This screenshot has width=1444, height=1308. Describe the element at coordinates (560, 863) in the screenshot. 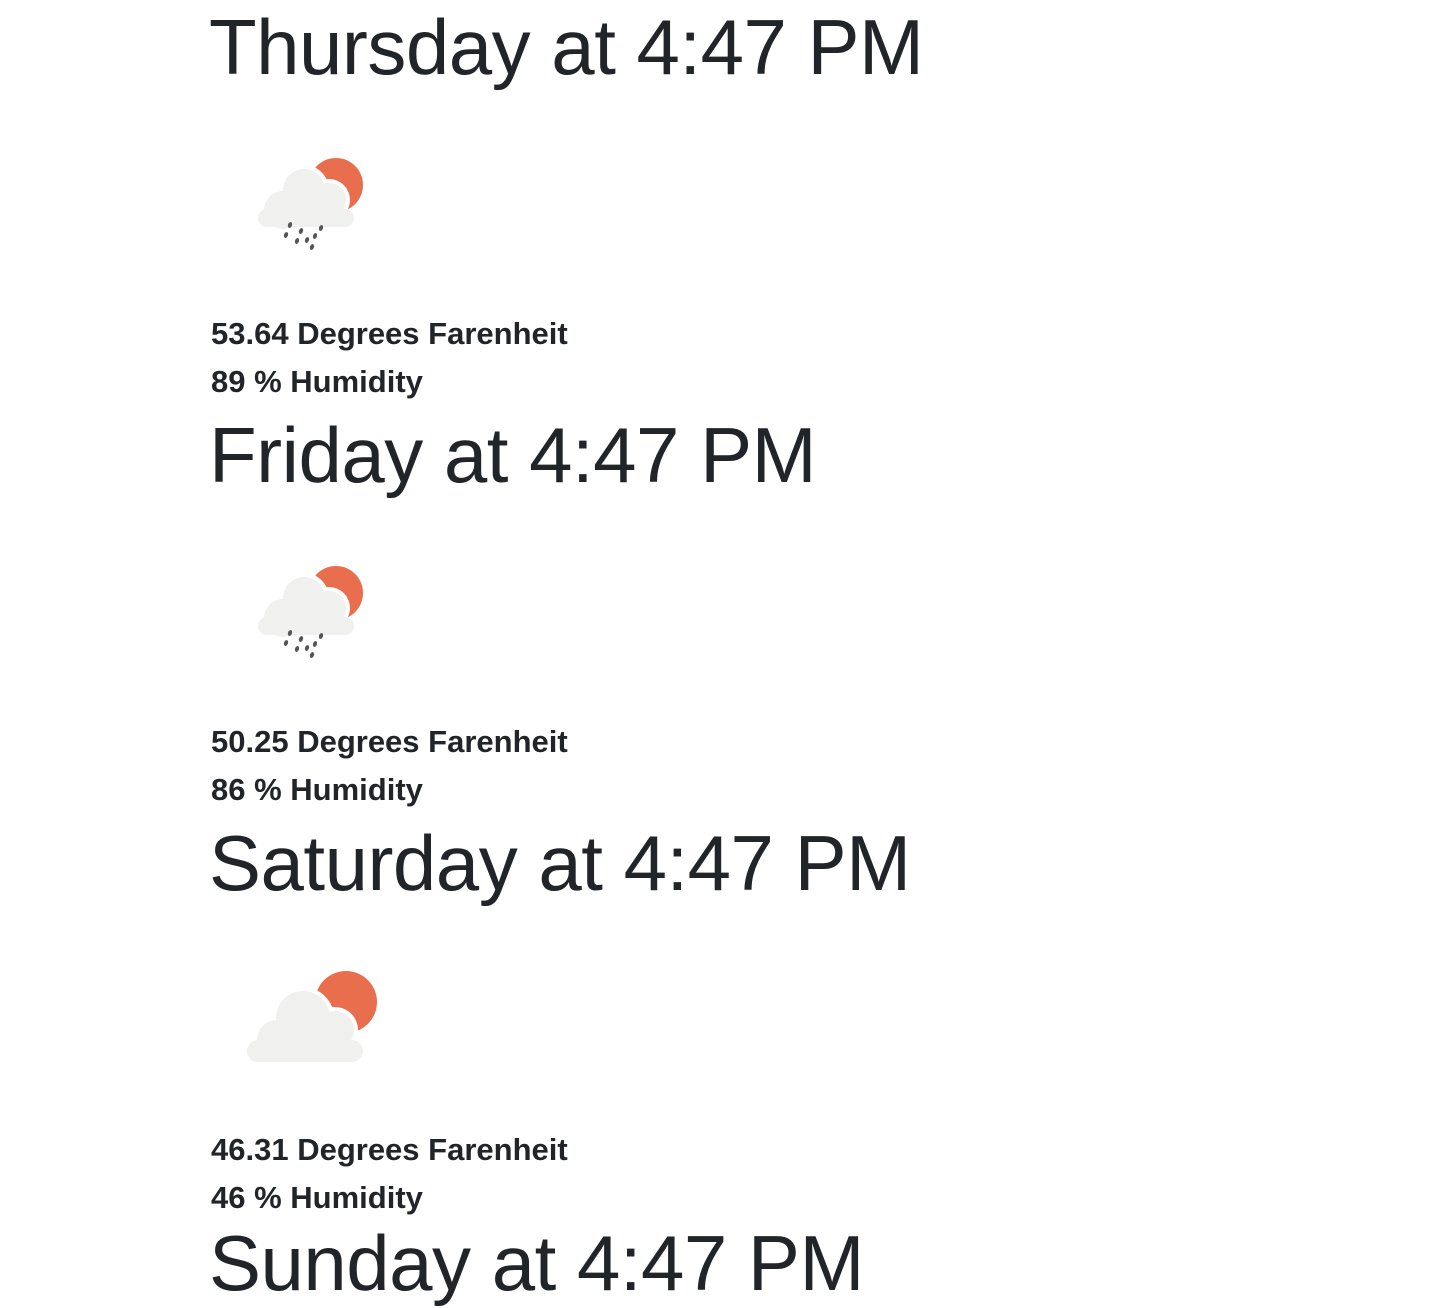

I see `day-title: Saturday at 4:47 PM` at that location.